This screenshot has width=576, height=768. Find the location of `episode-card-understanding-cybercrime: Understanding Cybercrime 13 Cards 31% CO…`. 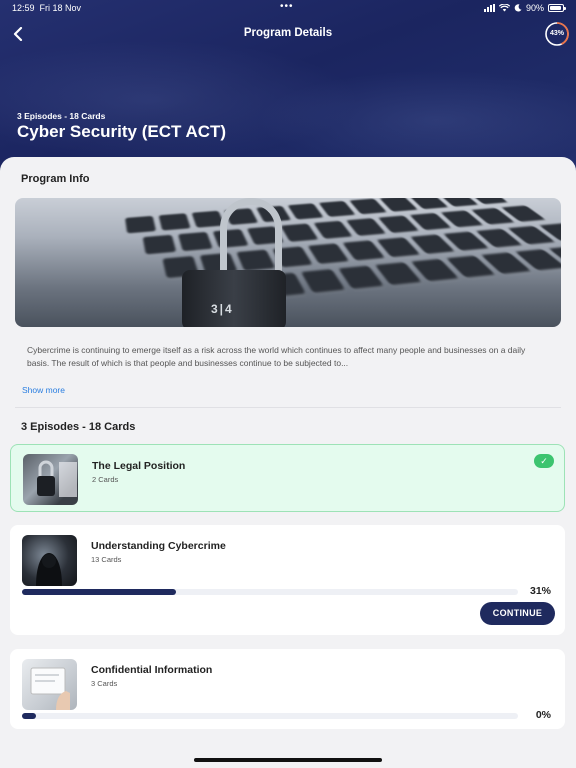

episode-card-understanding-cybercrime: Understanding Cybercrime 13 Cards 31% CO… is located at coordinates (287, 580).